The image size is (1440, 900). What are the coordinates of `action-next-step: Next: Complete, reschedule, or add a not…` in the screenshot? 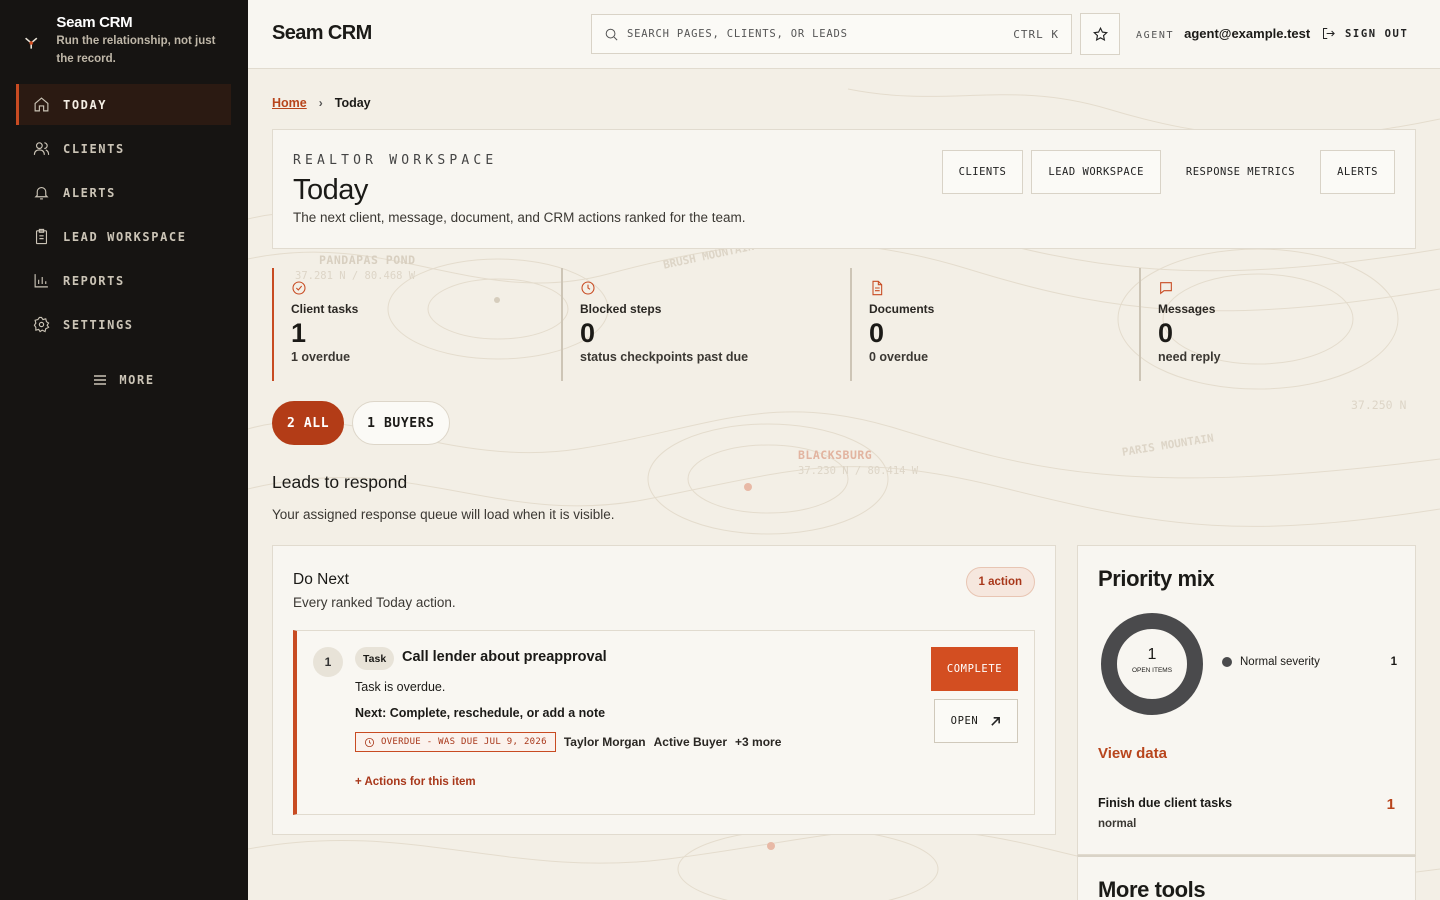 It's located at (480, 713).